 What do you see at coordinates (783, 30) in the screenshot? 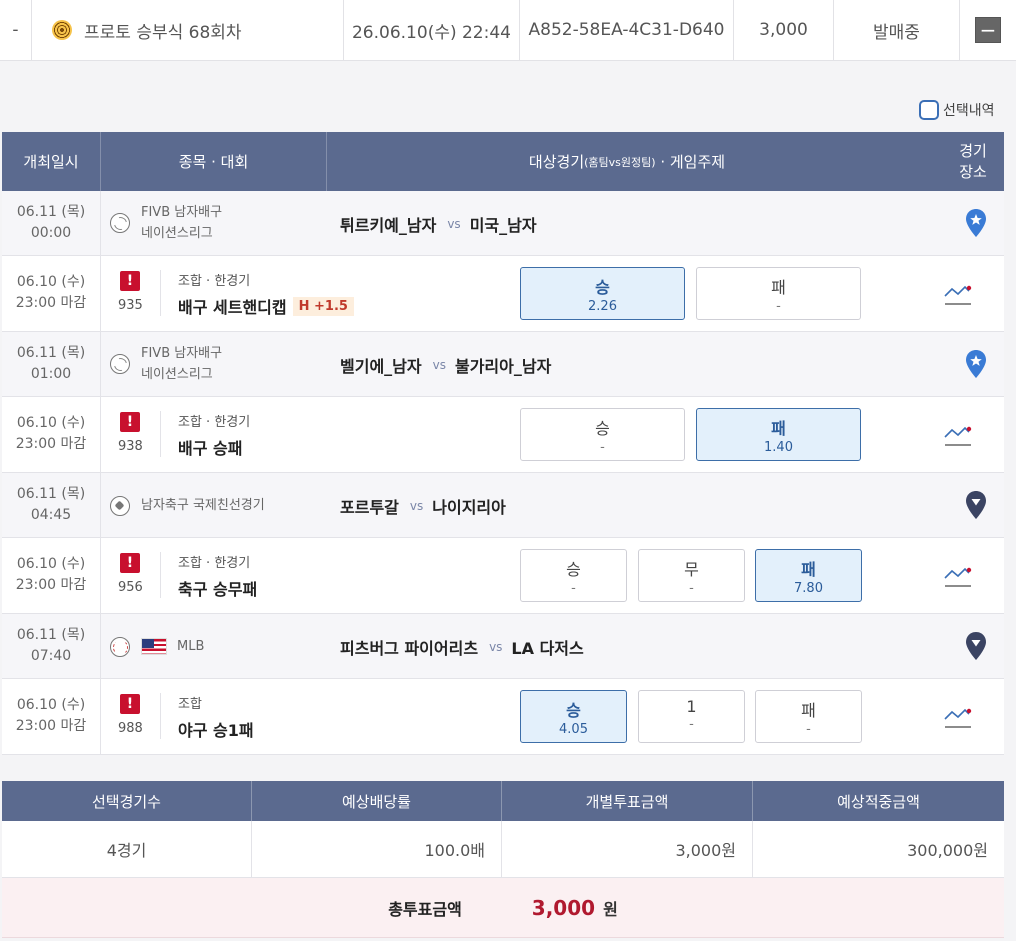
I see `slip-amount: 3,000` at bounding box center [783, 30].